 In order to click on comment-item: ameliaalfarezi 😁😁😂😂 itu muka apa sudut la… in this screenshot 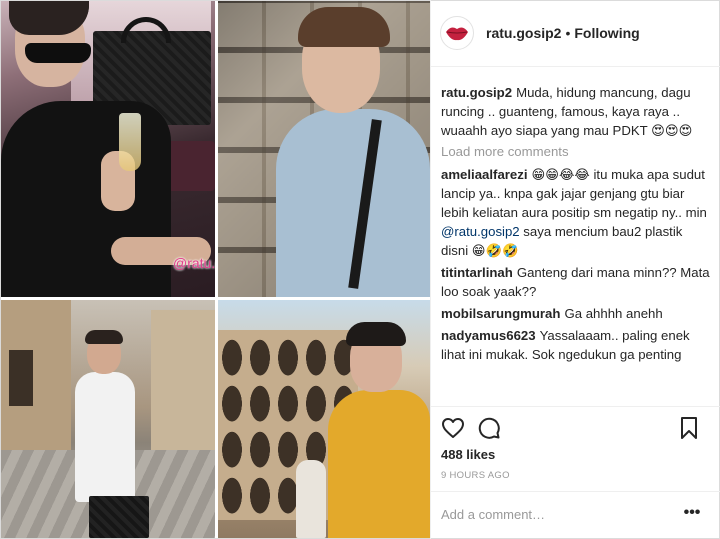, I will do `click(576, 212)`.